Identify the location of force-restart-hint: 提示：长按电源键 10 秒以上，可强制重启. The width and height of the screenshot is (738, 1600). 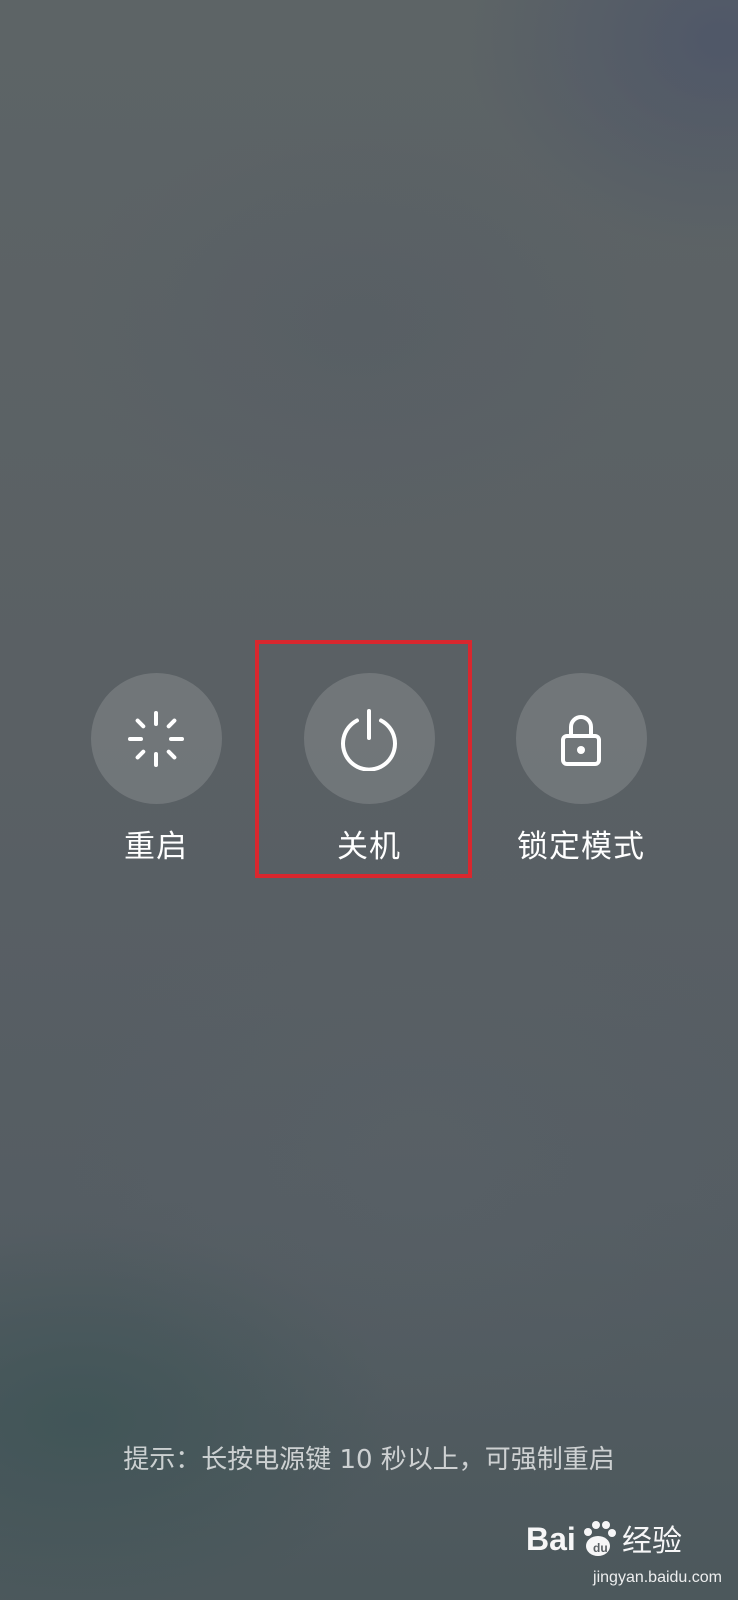
(369, 1460).